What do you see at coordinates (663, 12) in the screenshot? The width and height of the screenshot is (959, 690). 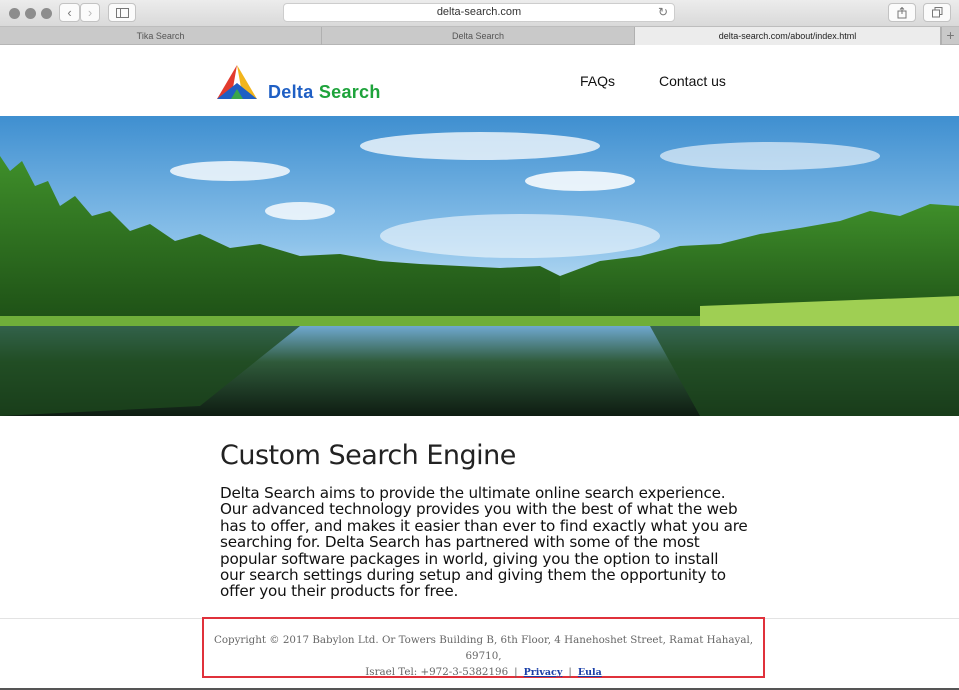 I see `reload-icon: ↻` at bounding box center [663, 12].